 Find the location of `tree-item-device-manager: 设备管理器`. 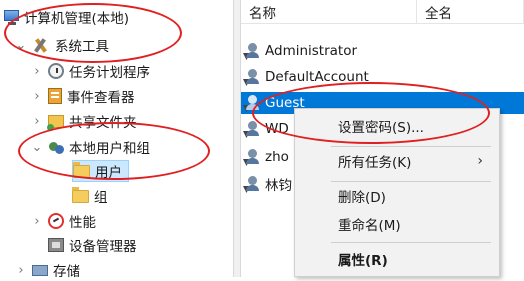

tree-item-device-manager: 设备管理器 is located at coordinates (92, 245).